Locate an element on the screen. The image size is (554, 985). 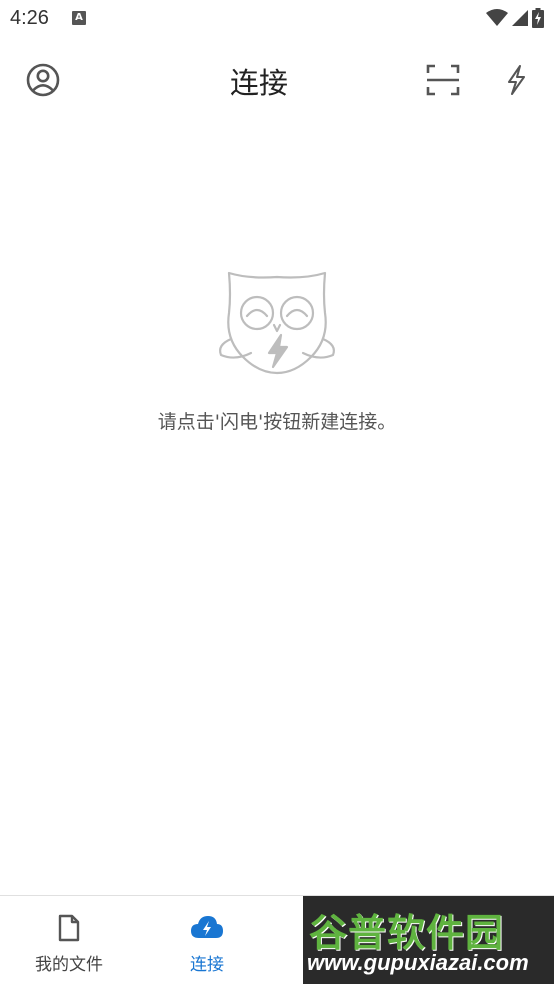
watermark-url: www.gupuxiazai.com is located at coordinates (418, 962).